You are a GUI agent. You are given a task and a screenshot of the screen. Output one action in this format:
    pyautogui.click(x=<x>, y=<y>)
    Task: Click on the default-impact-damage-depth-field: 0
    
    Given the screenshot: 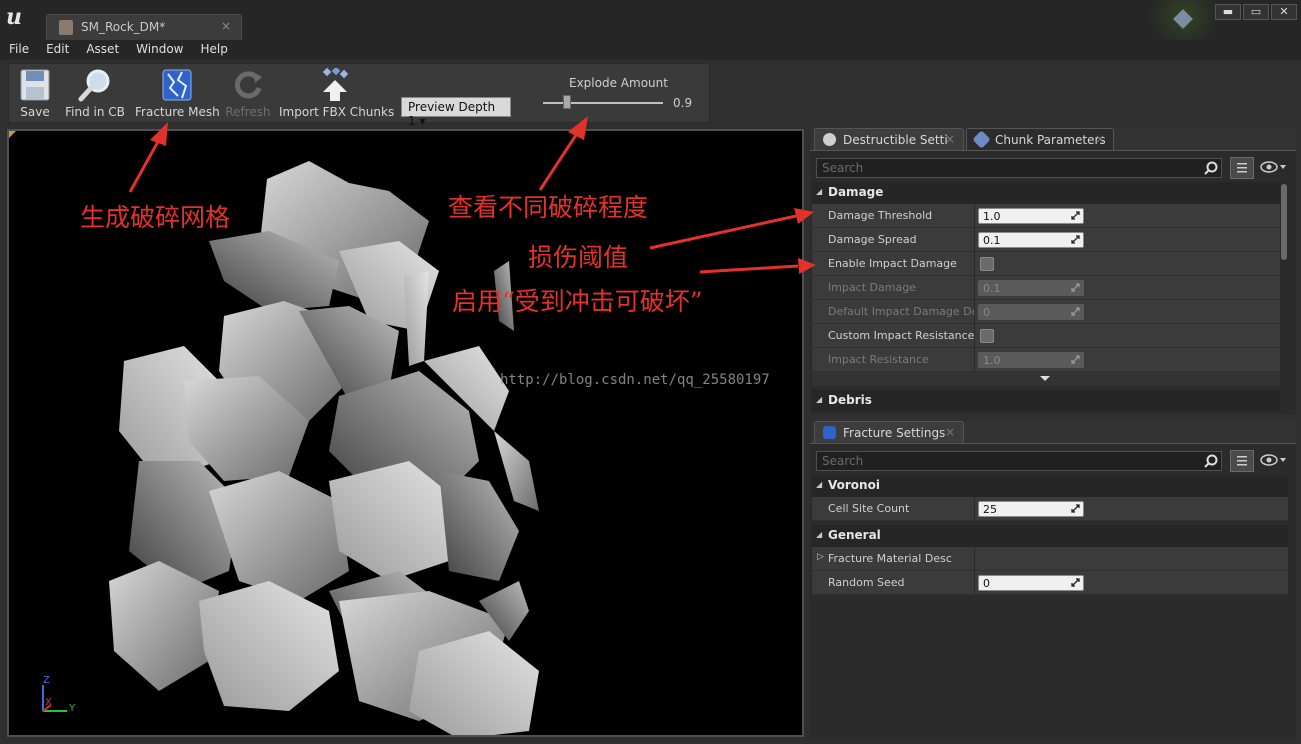 What is the action you would take?
    pyautogui.click(x=1031, y=312)
    